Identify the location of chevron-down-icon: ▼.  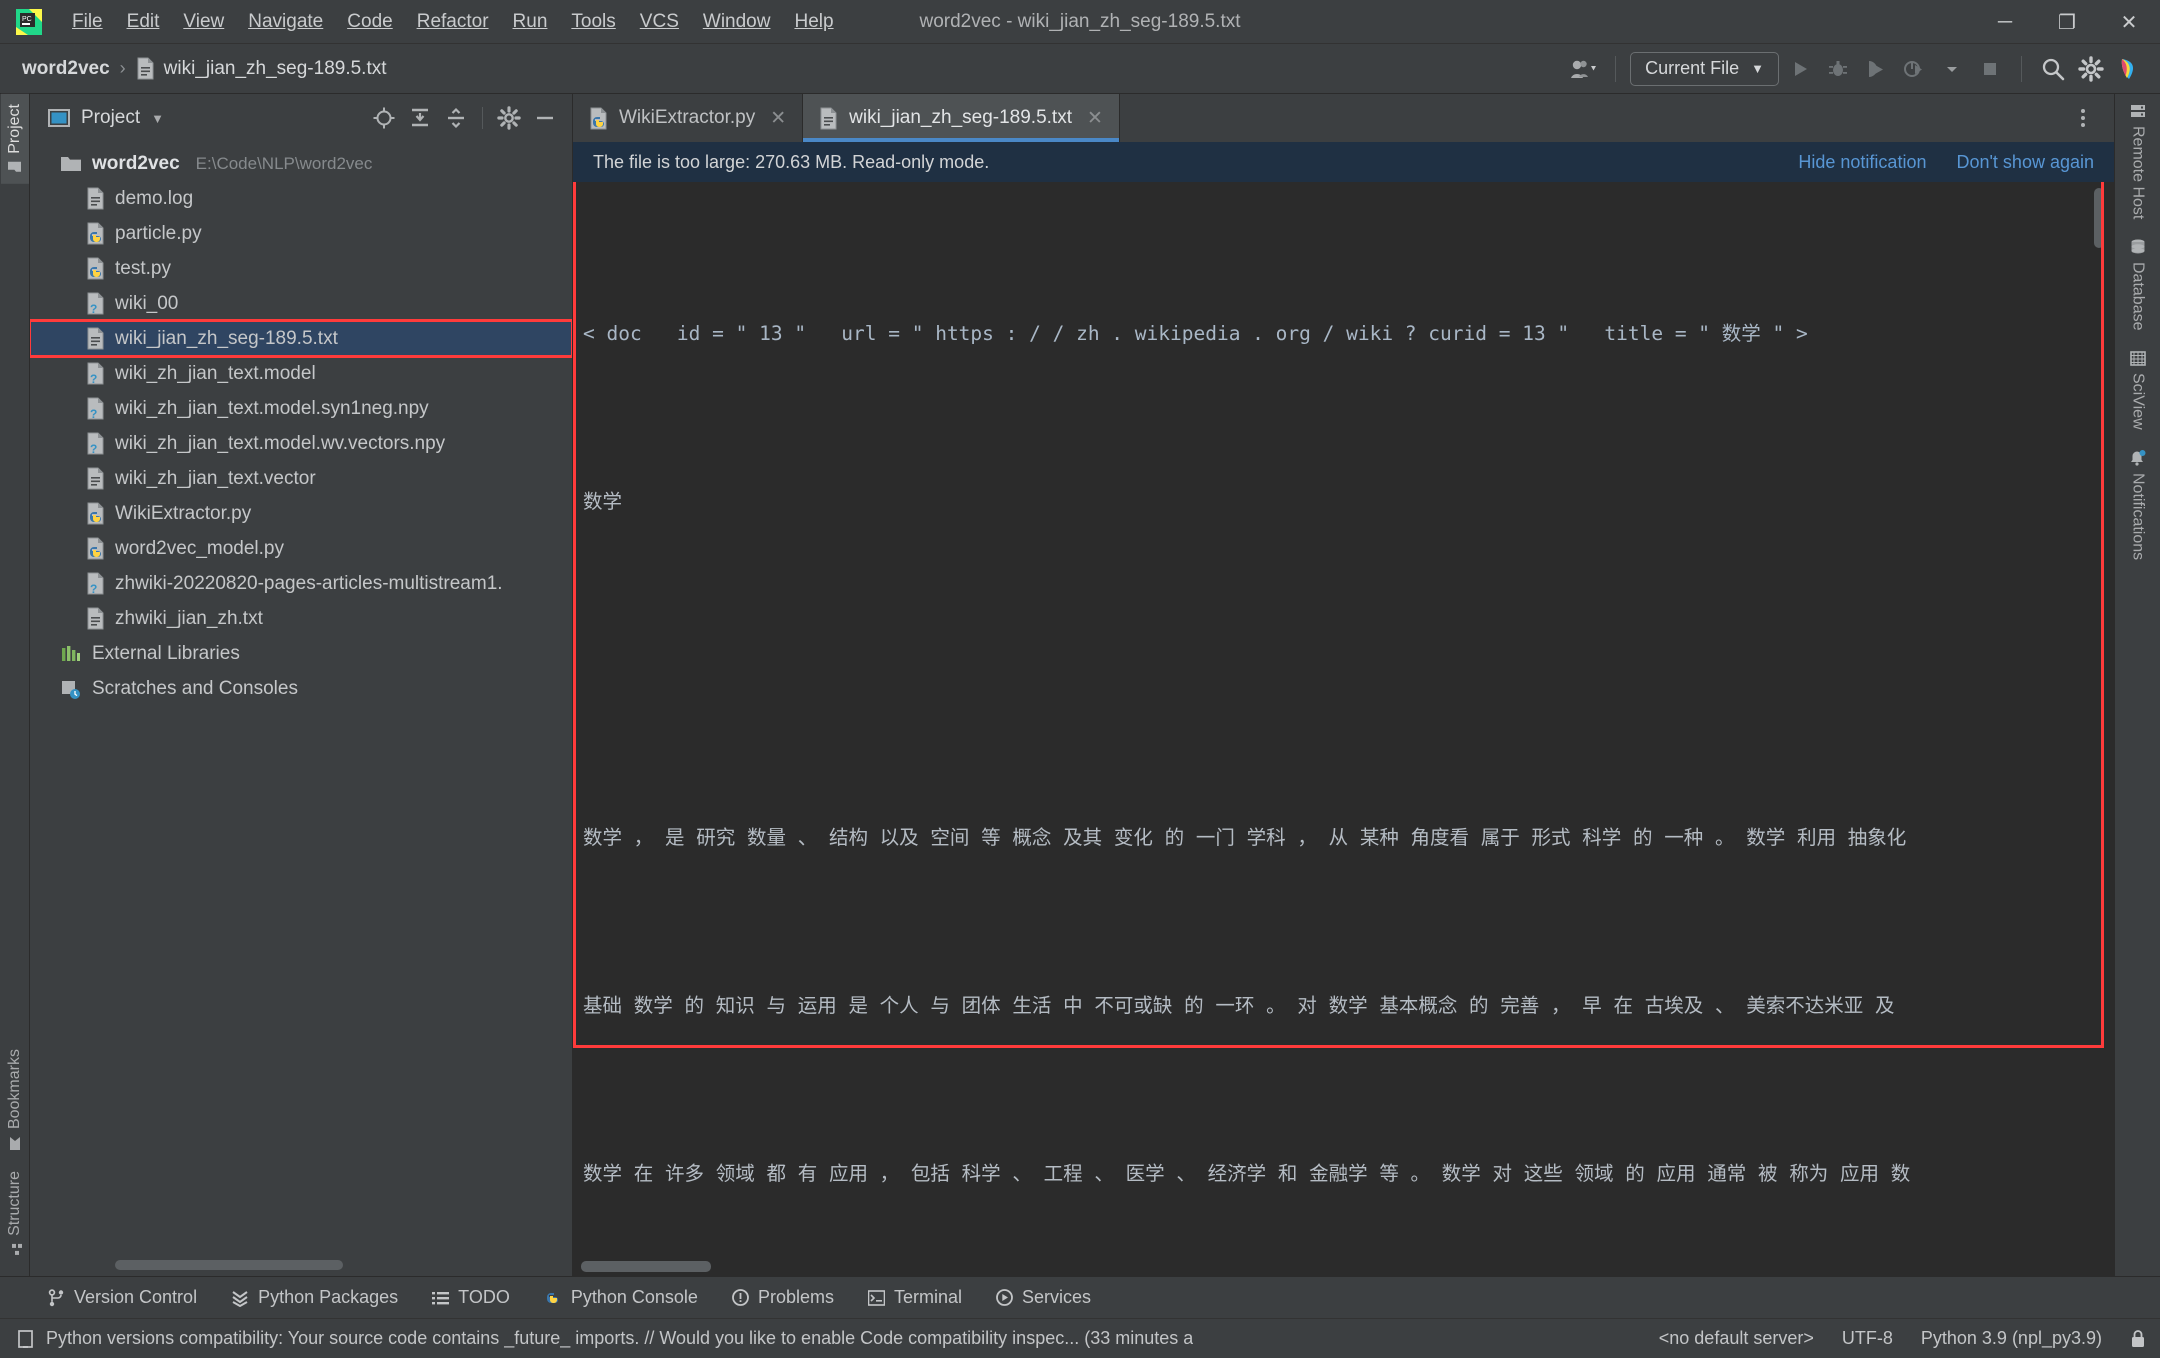
(157, 118).